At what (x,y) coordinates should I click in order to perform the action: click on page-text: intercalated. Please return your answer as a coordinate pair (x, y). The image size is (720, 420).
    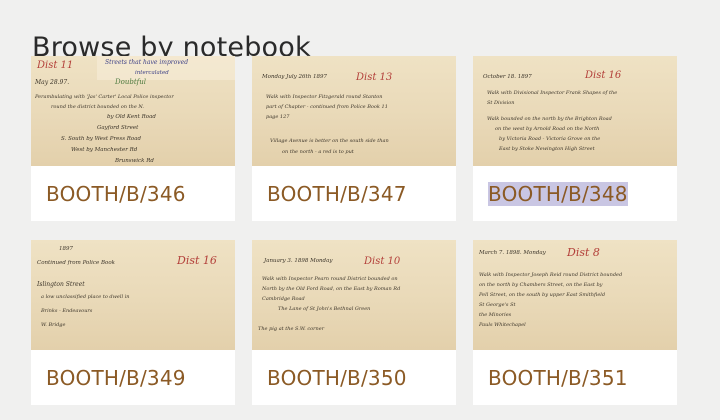
    Looking at the image, I should click on (152, 73).